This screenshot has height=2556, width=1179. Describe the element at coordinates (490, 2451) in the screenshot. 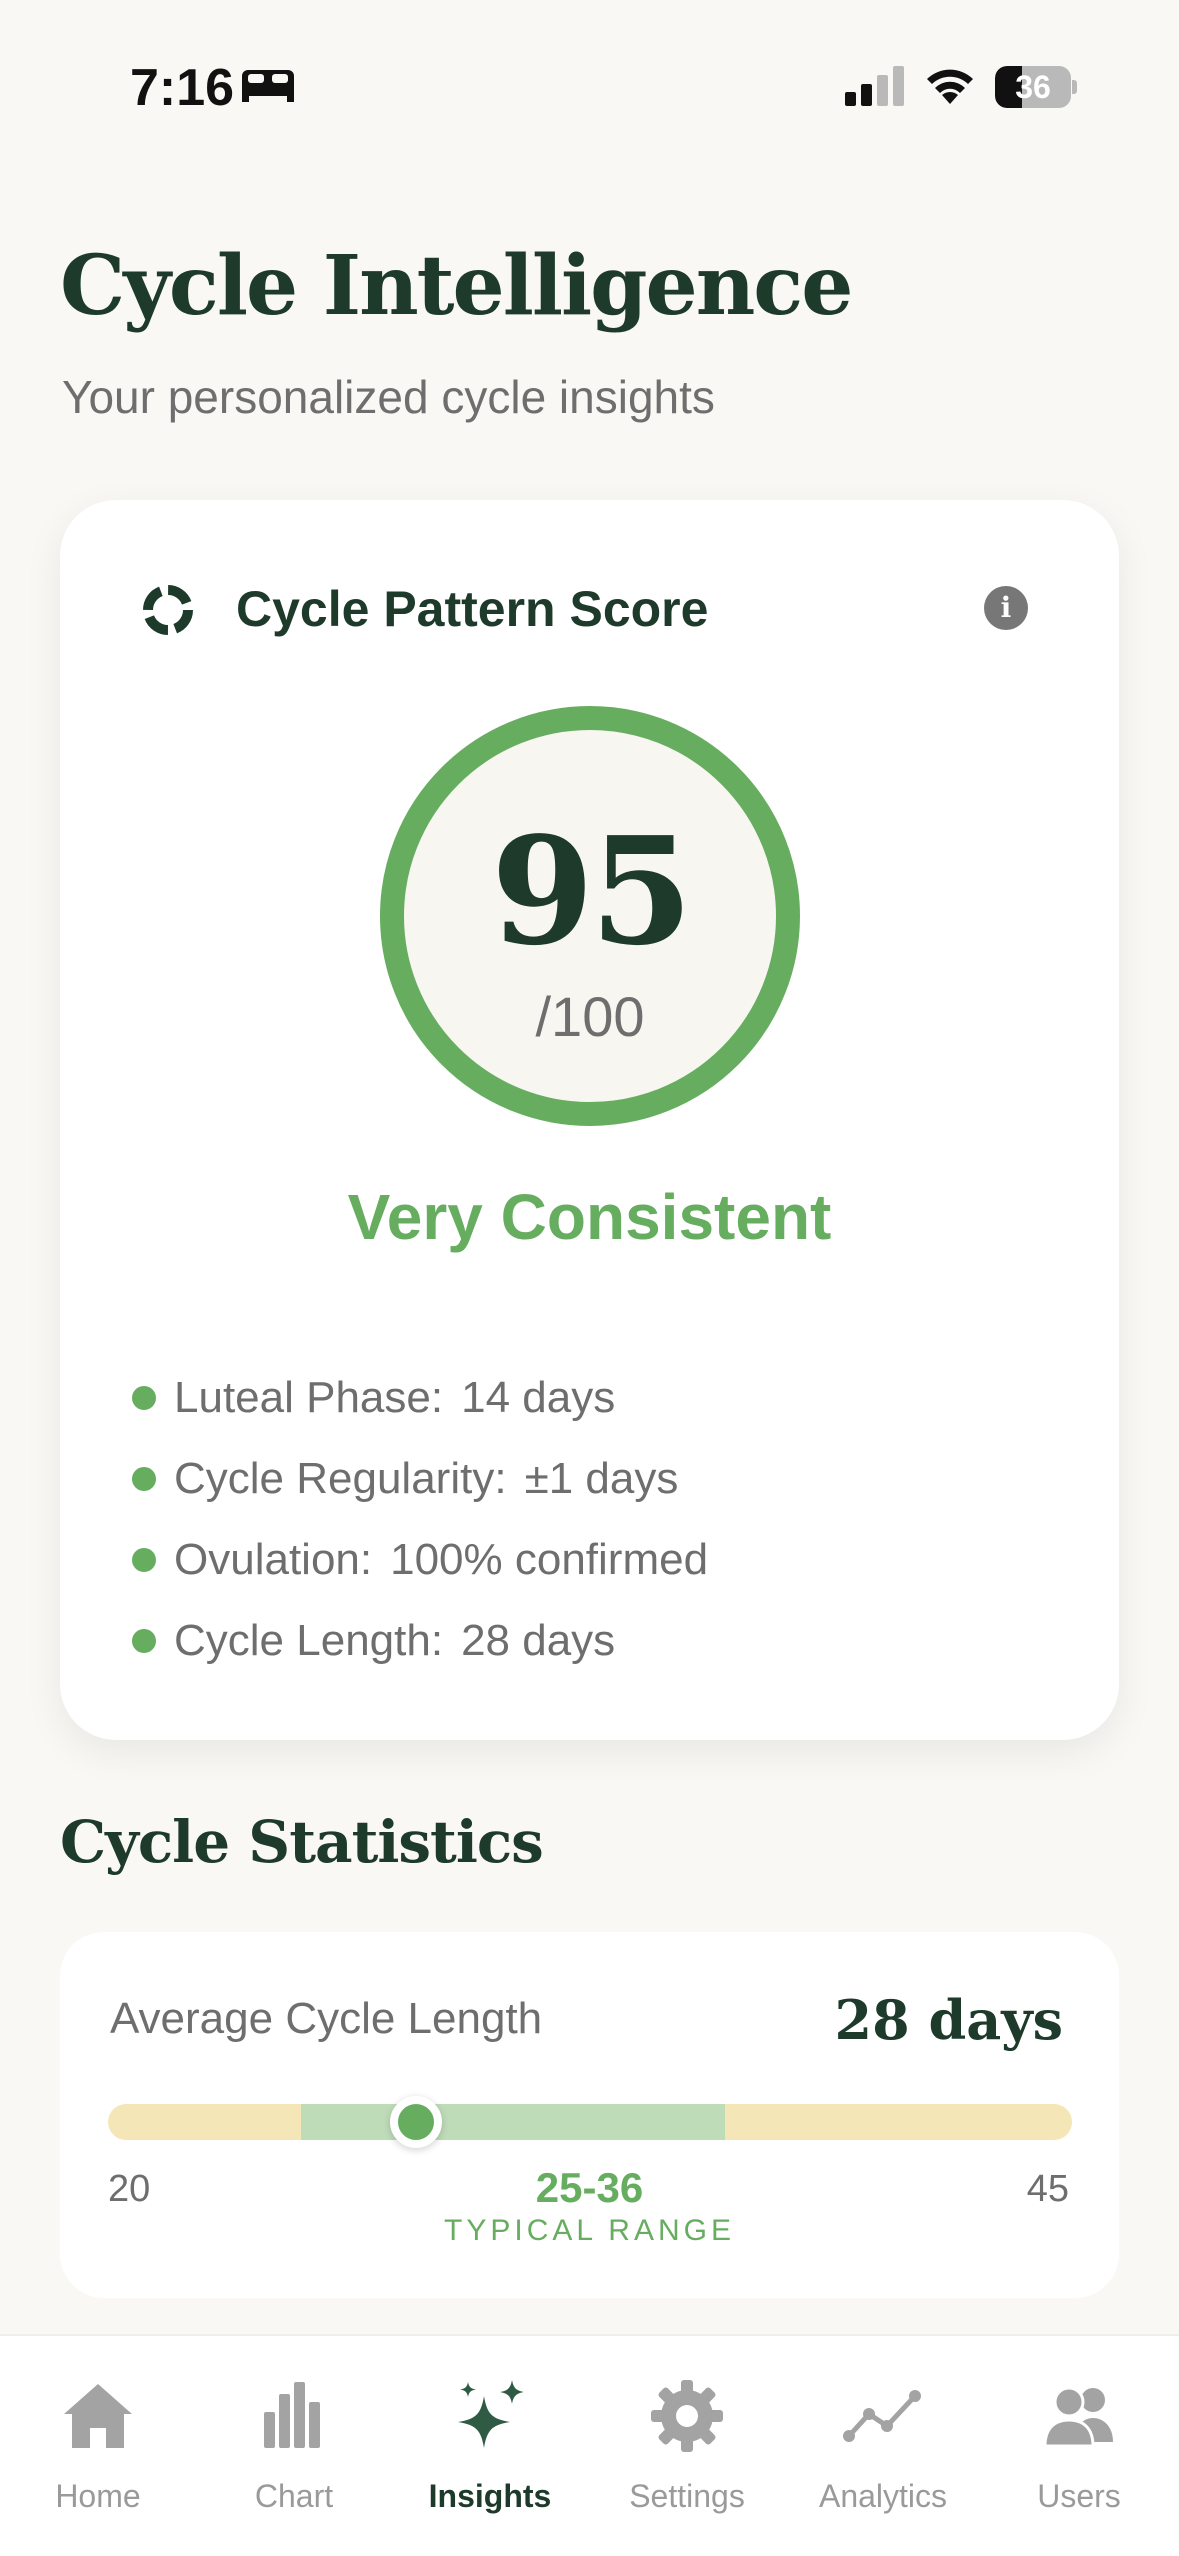

I see `tab-insights: Insights` at that location.